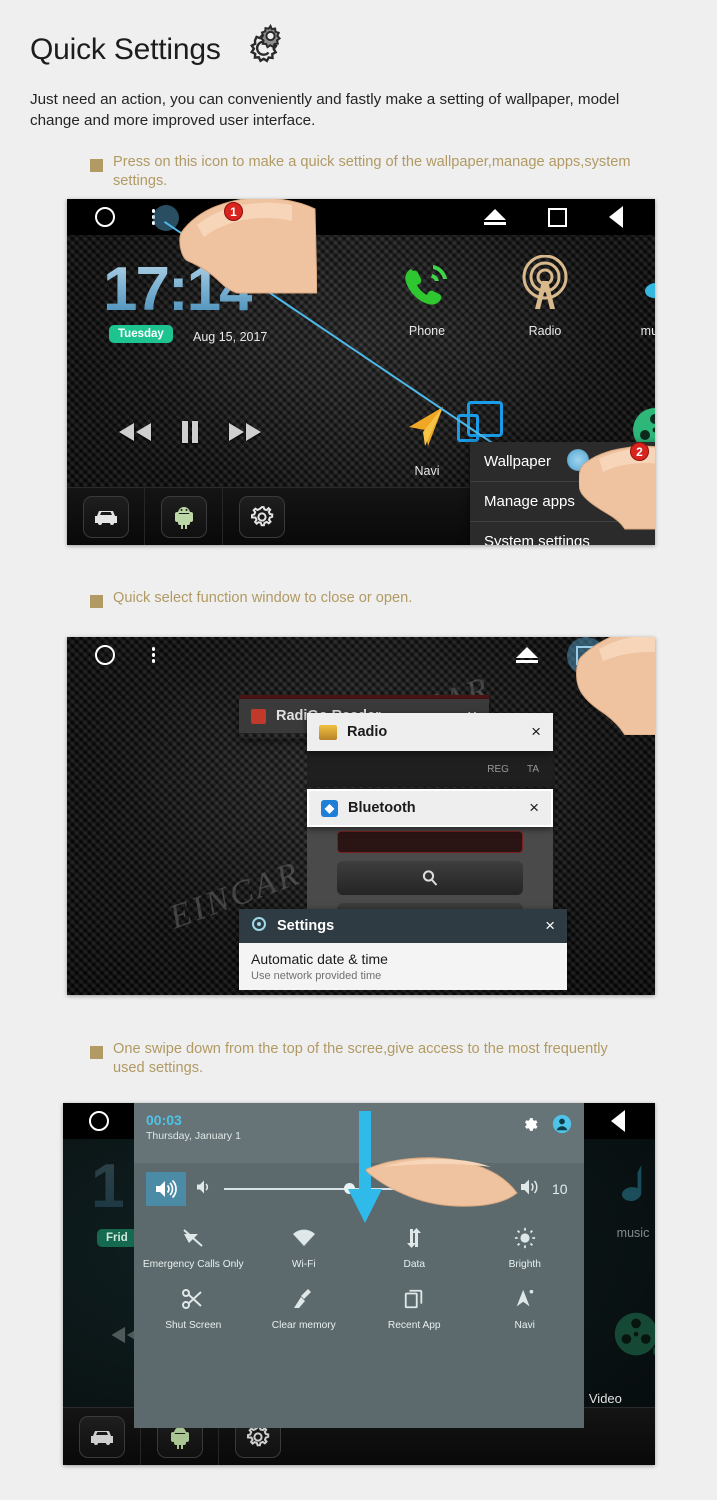 The image size is (717, 1500). I want to click on window-radio-titlebar: Radio ×, so click(430, 732).